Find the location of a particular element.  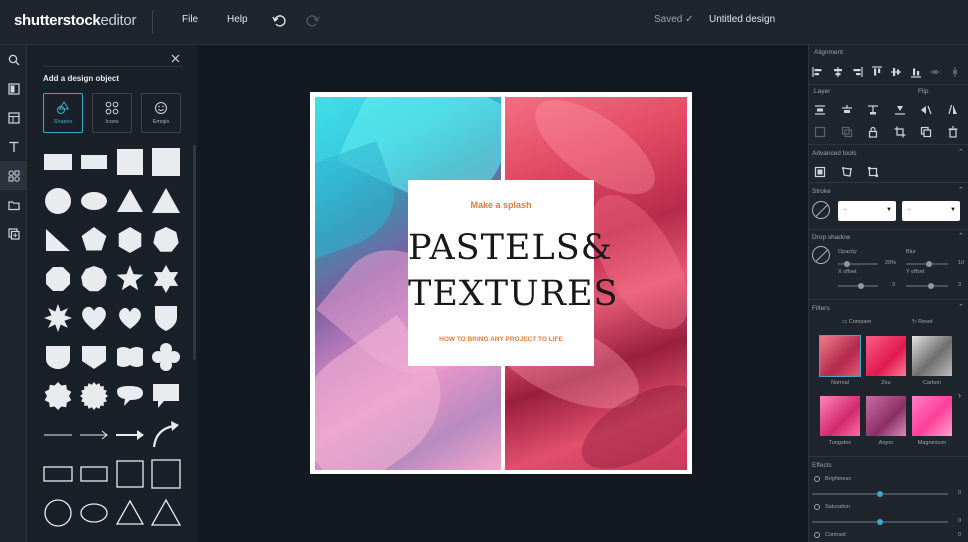

shape-square-outline is located at coordinates (130, 474).